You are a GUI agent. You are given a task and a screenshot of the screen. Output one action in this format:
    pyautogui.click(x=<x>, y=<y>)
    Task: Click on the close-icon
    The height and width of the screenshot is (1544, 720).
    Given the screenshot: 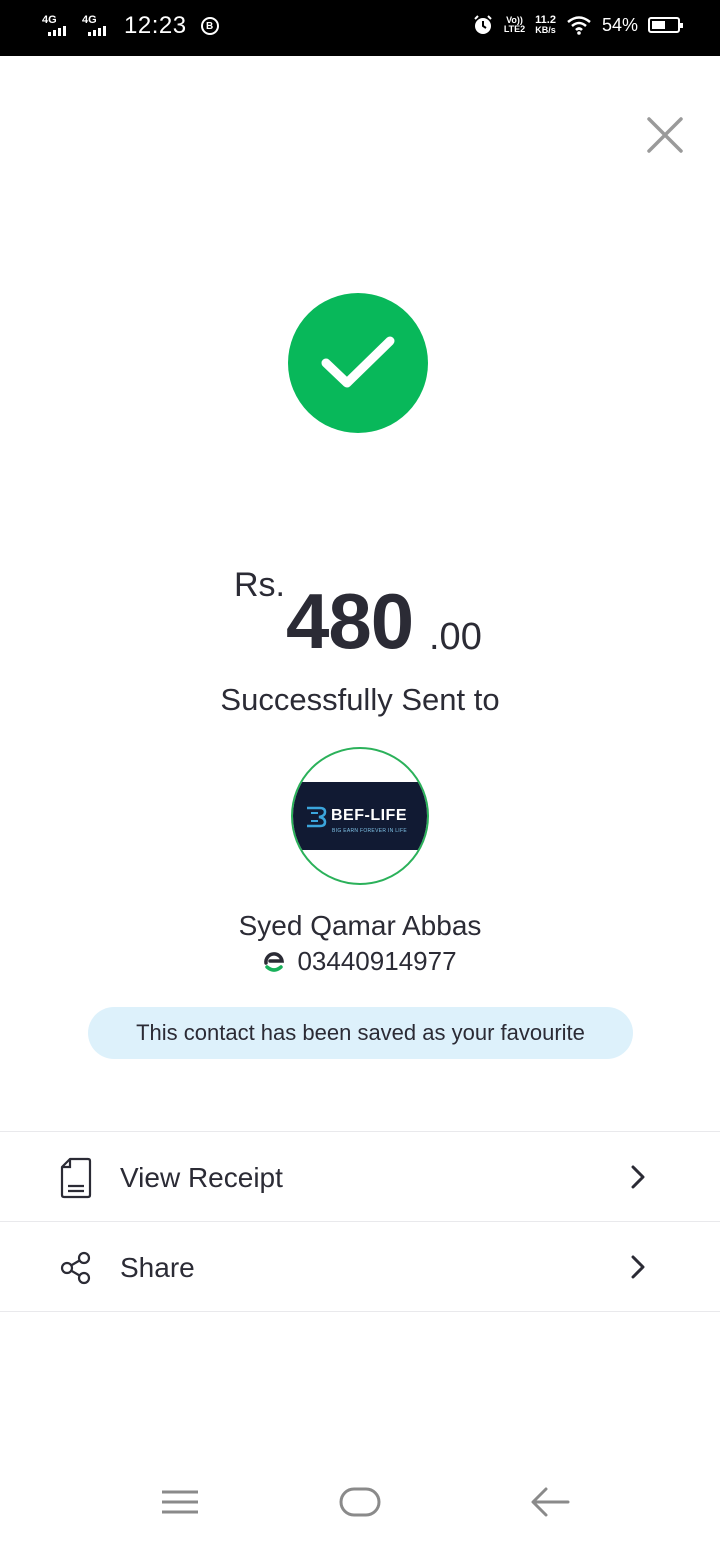 What is the action you would take?
    pyautogui.click(x=665, y=135)
    